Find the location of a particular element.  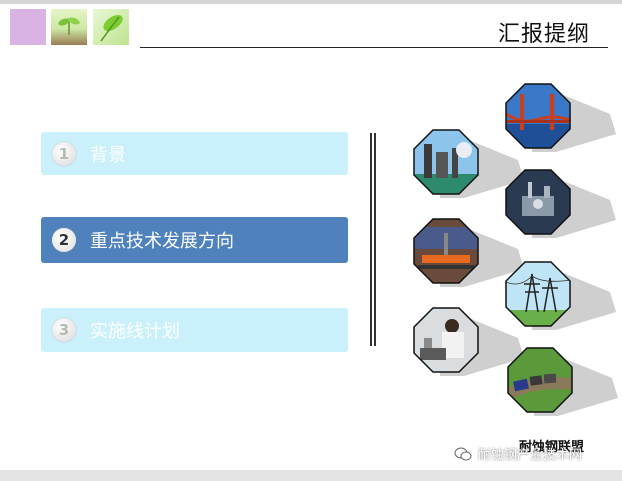

menu-item-key-technology: 2 重点技术发展方向 is located at coordinates (194, 240).